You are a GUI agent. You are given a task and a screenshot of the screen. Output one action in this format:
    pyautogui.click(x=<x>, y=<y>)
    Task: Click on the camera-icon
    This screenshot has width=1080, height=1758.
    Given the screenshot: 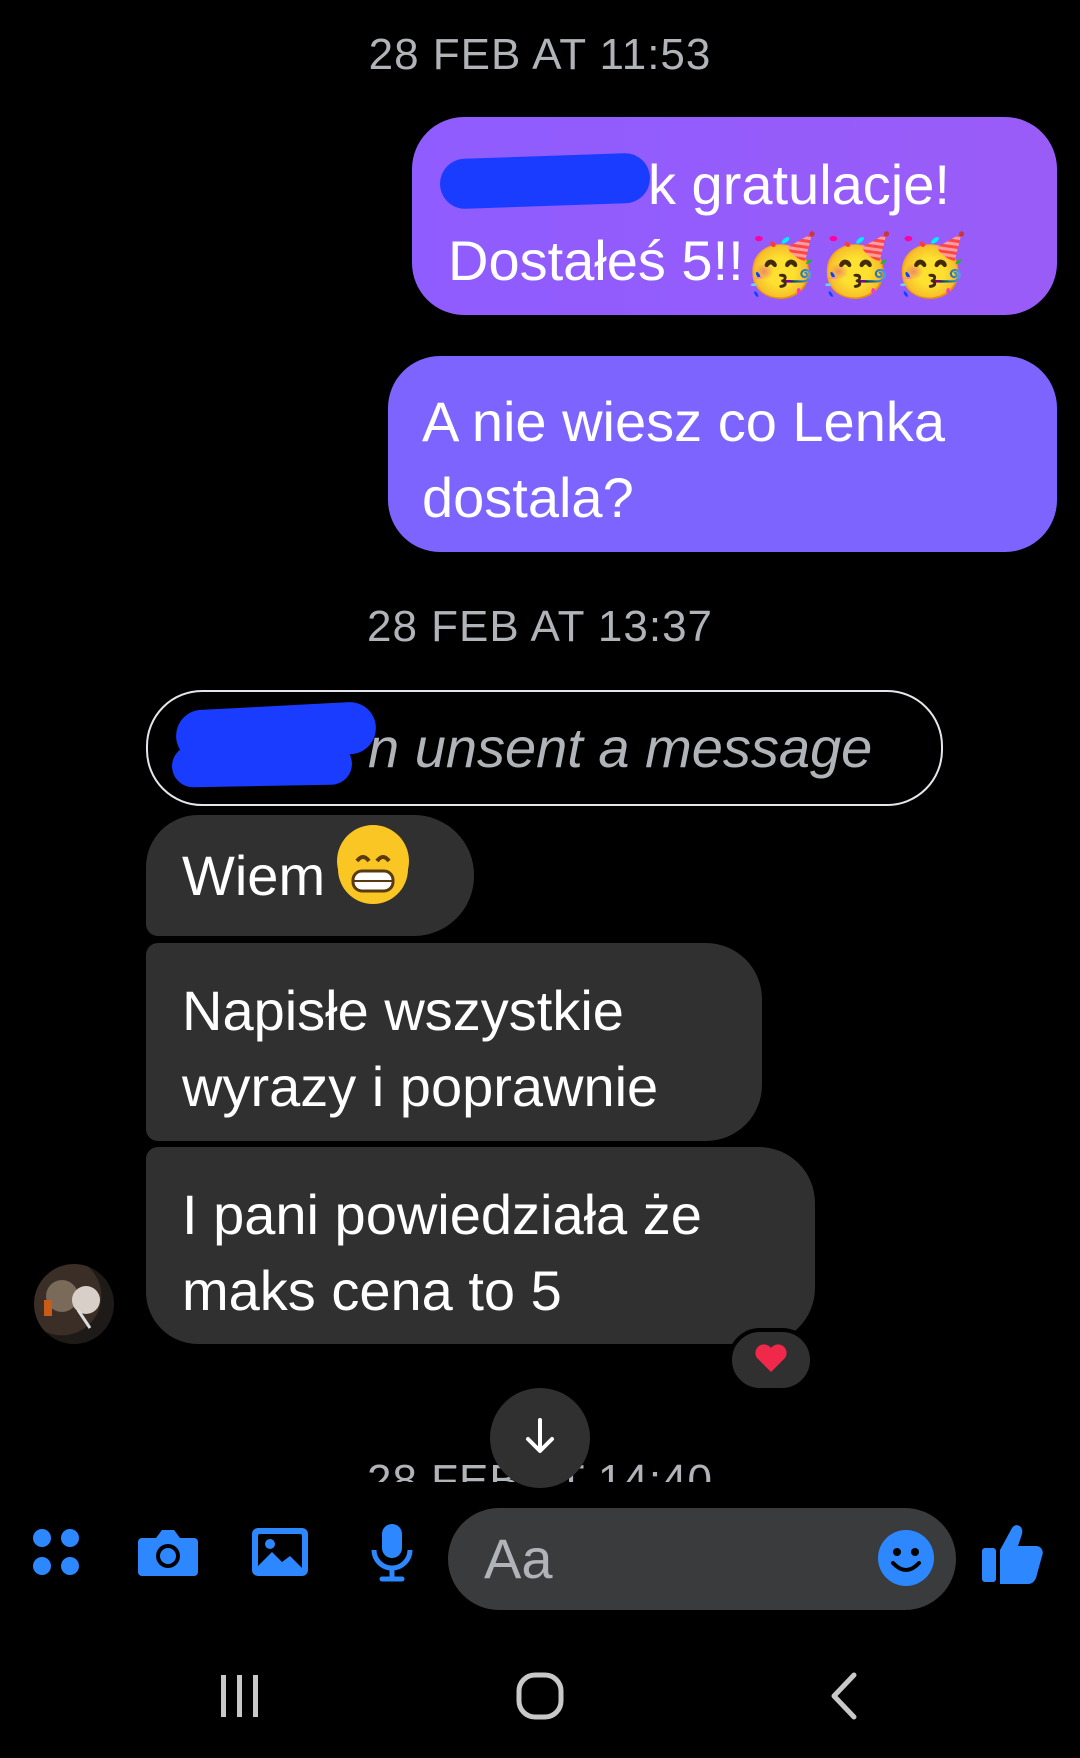 What is the action you would take?
    pyautogui.click(x=168, y=1554)
    